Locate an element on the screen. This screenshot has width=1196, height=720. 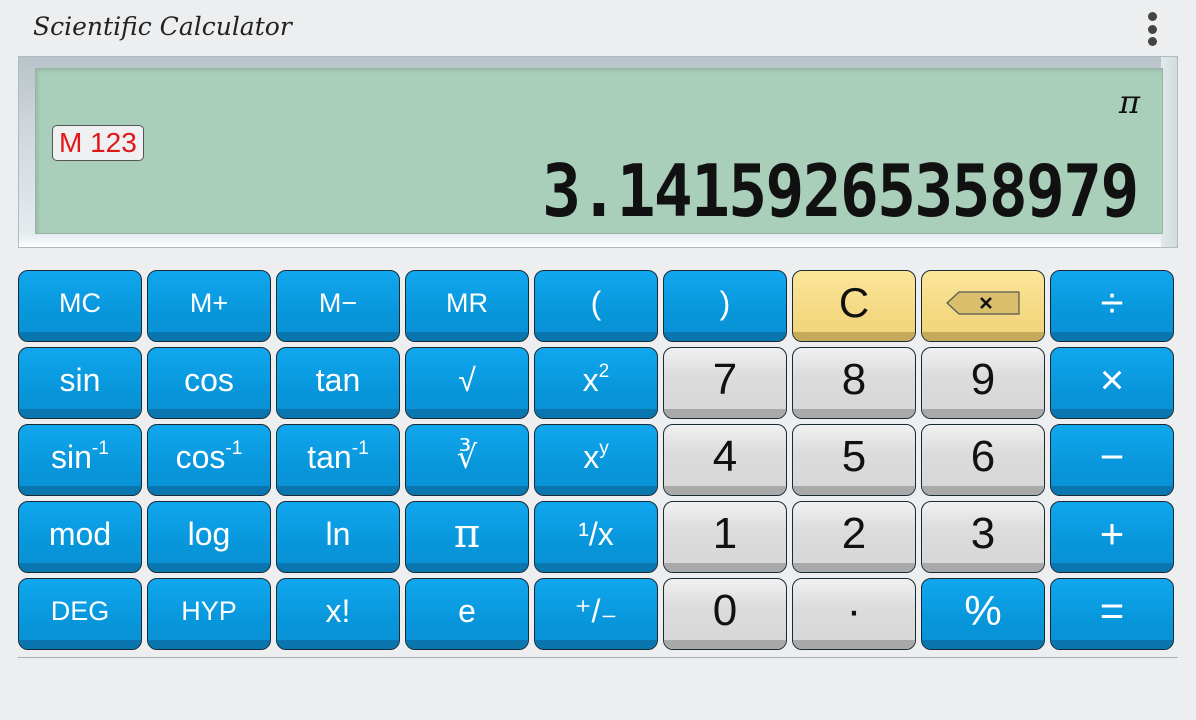
digit-9-button: 9 is located at coordinates (983, 383).